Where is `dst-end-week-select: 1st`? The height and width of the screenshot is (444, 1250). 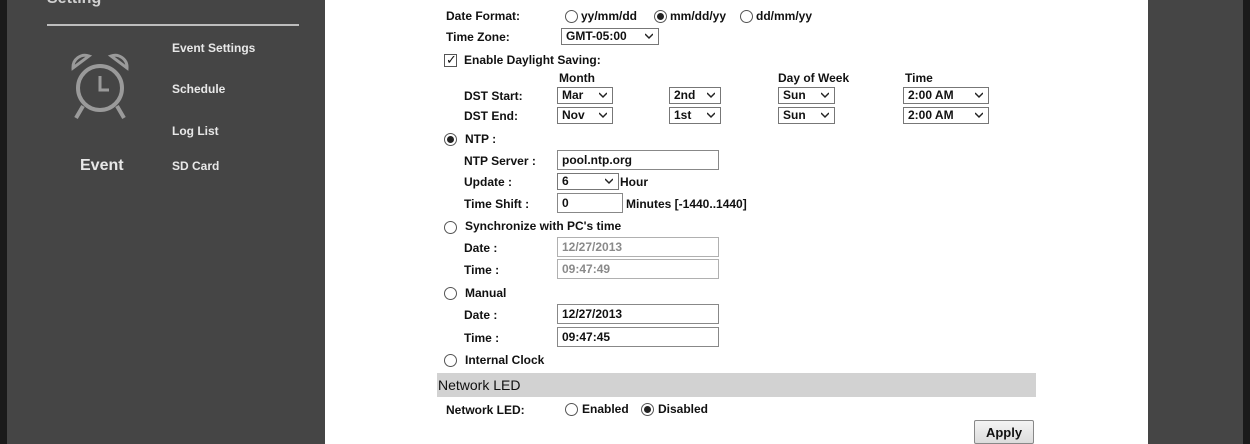
dst-end-week-select: 1st is located at coordinates (695, 115).